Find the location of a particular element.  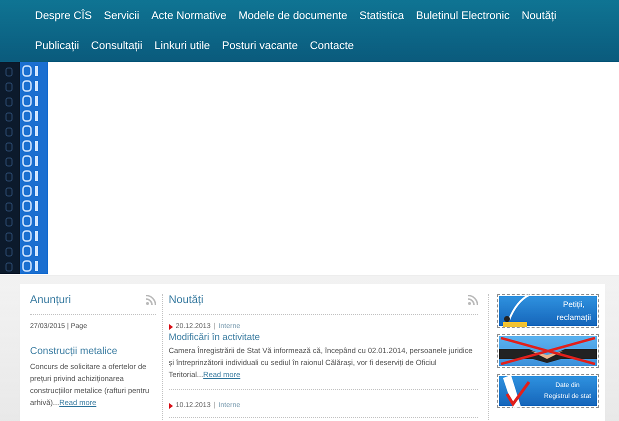

banner-text: reclamații is located at coordinates (573, 318).